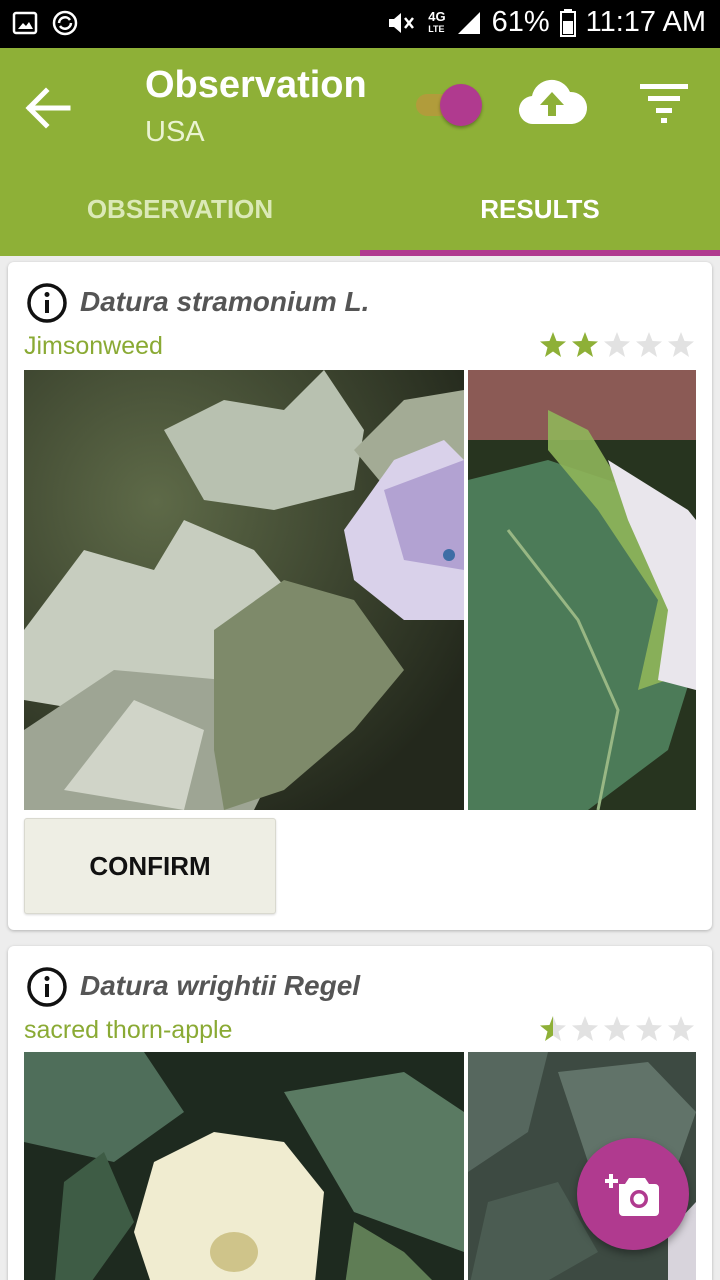 Image resolution: width=720 pixels, height=1280 pixels. I want to click on page-title: Observation, so click(256, 85).